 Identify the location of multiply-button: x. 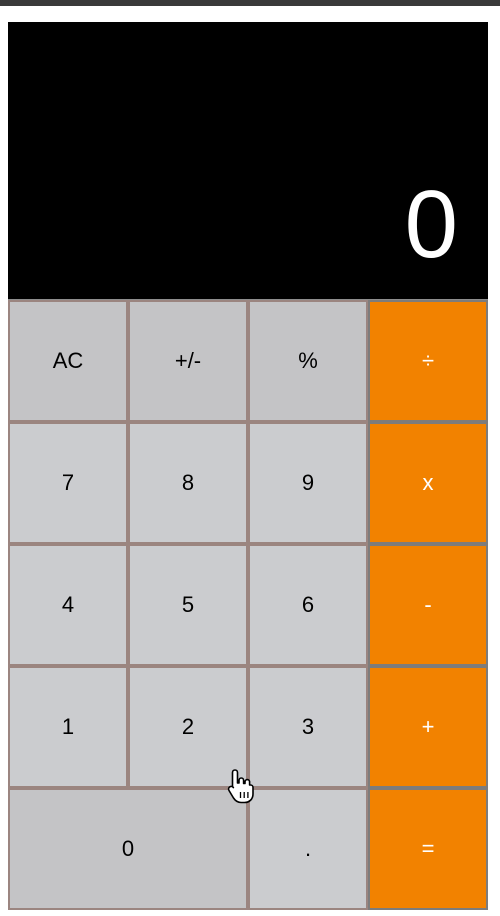
(428, 483).